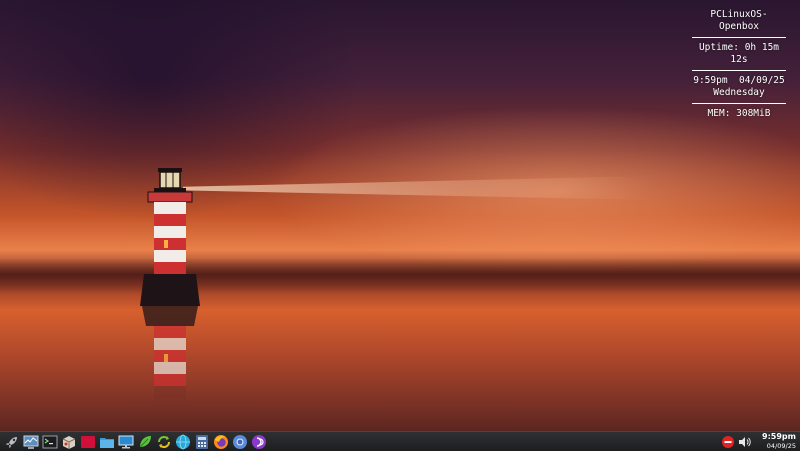 The height and width of the screenshot is (451, 800). I want to click on taskbar: 9:59pm 04/09/25, so click(400, 441).